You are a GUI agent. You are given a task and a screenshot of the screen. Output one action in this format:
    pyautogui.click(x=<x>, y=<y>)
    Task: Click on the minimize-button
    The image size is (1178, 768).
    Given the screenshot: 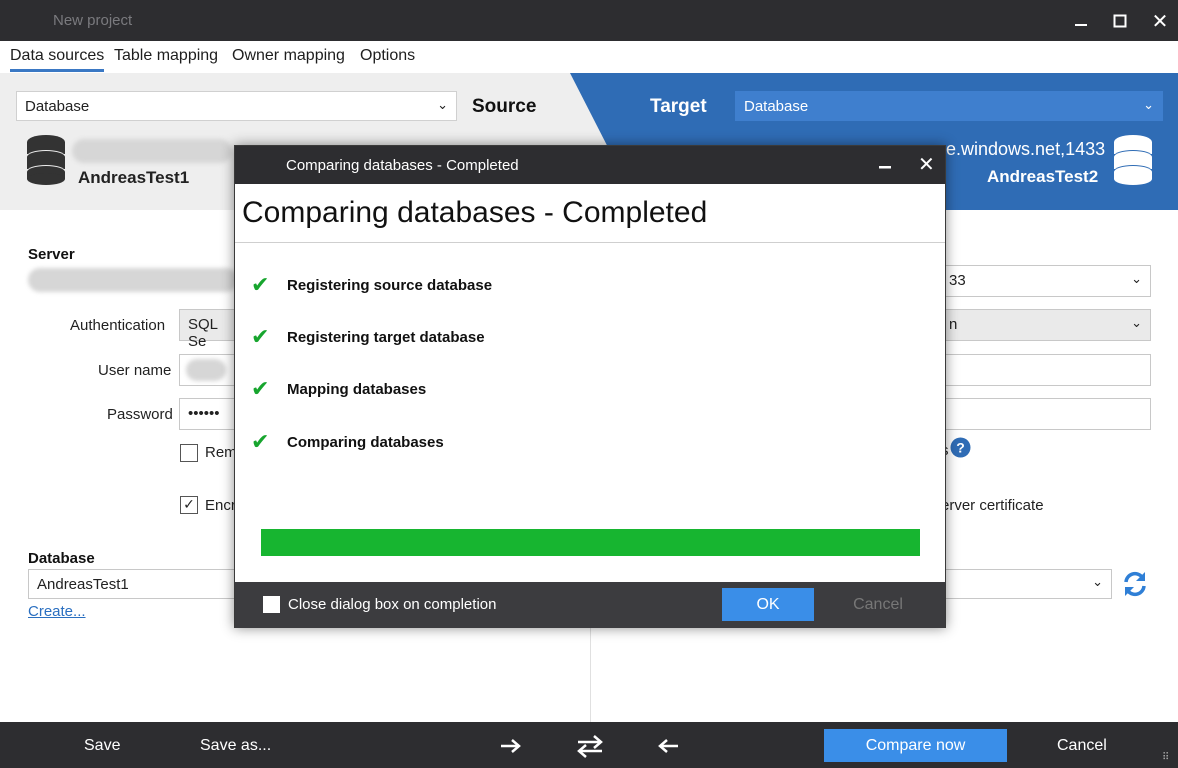 What is the action you would take?
    pyautogui.click(x=1081, y=21)
    